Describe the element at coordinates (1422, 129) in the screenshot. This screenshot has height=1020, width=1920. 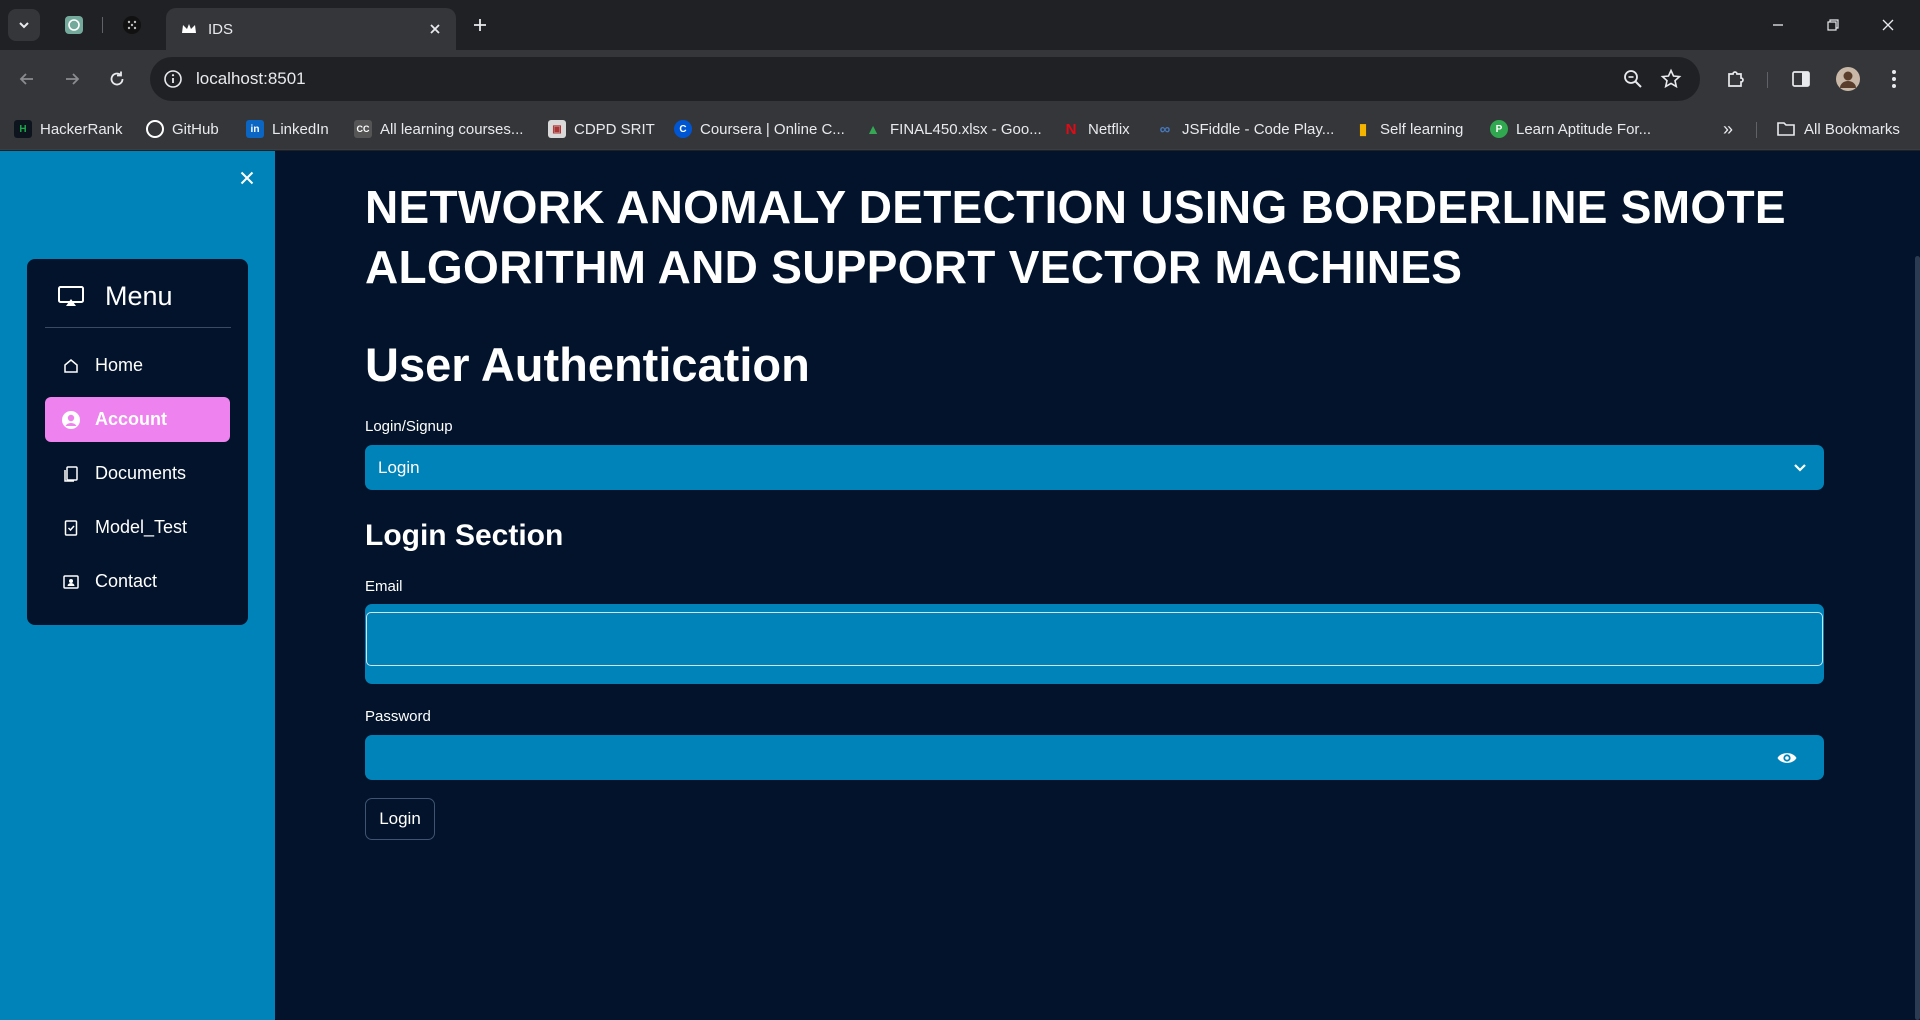
I see `bookmark-label: Self learning` at that location.